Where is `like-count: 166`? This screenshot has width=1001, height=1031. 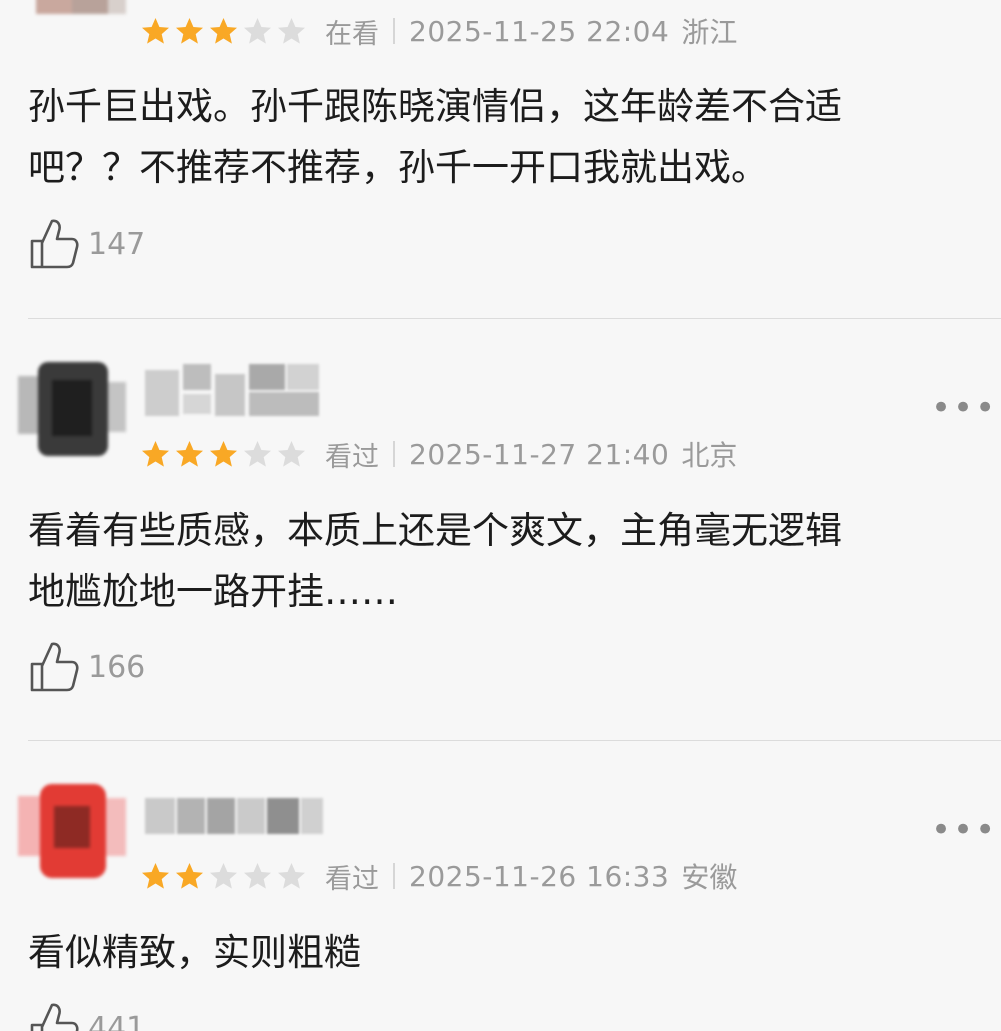 like-count: 166 is located at coordinates (117, 667).